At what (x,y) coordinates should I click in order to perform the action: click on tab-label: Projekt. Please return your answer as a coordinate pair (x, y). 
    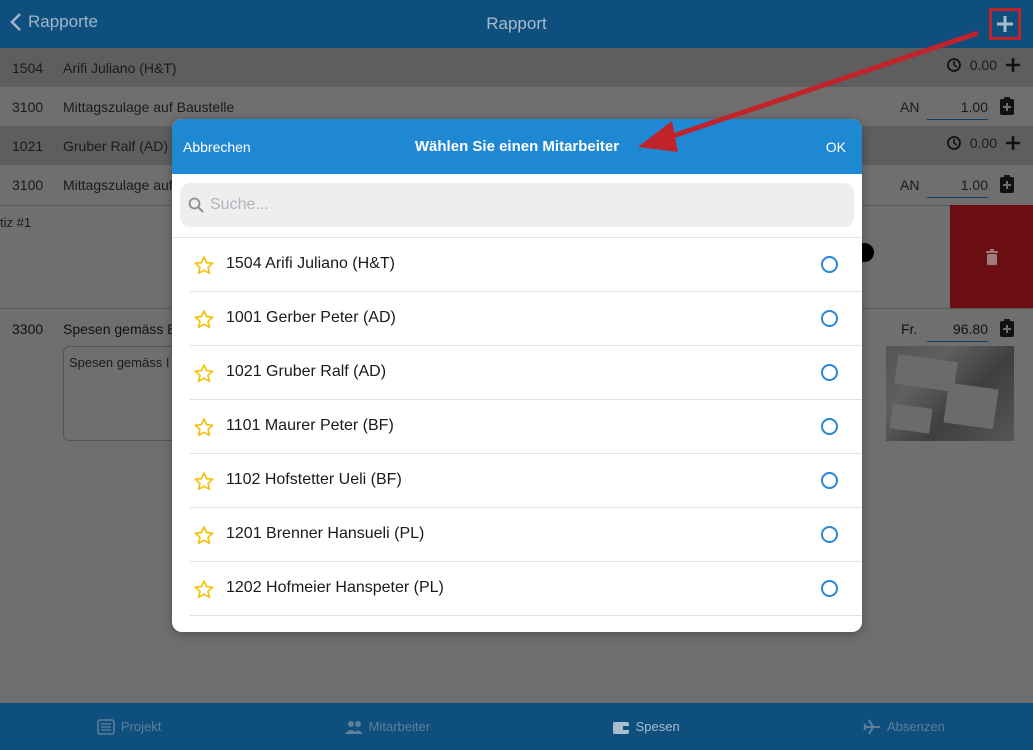
    Looking at the image, I should click on (141, 726).